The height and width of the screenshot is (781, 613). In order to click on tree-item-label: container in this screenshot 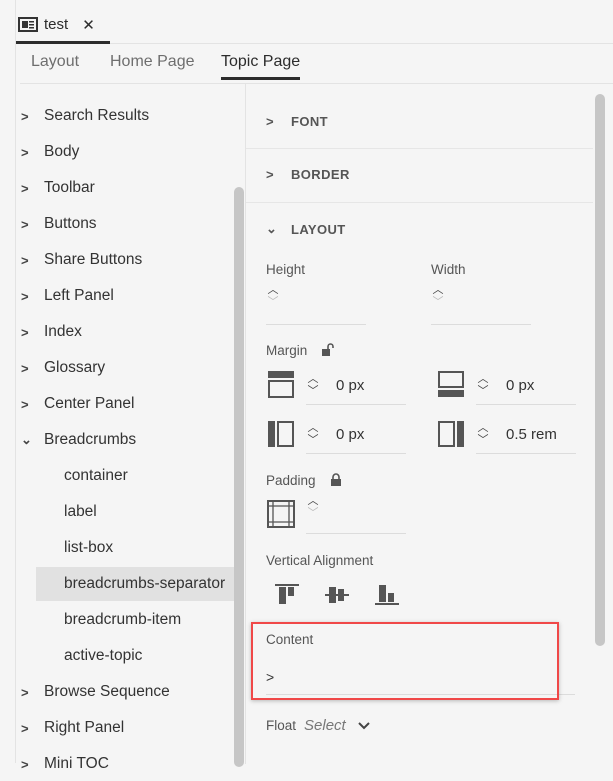, I will do `click(96, 475)`.